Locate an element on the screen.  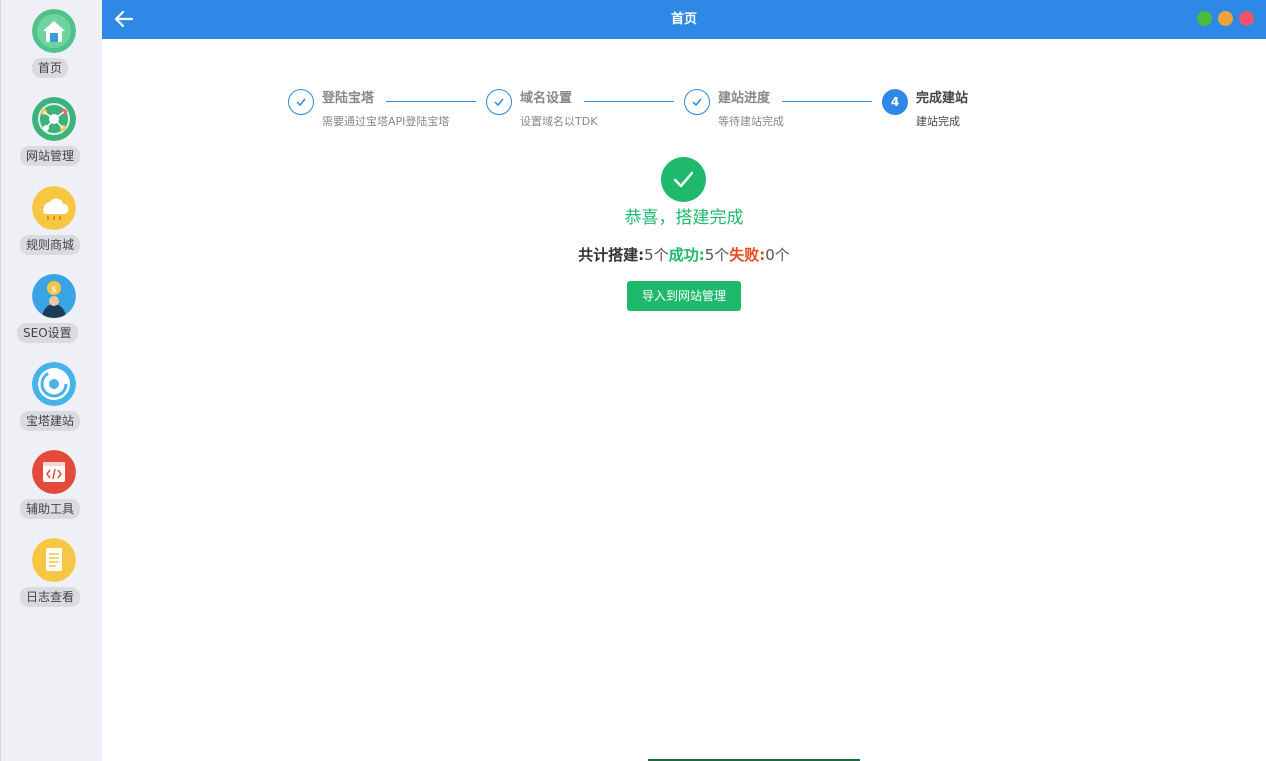
total-label: 共计搭建: is located at coordinates (611, 255).